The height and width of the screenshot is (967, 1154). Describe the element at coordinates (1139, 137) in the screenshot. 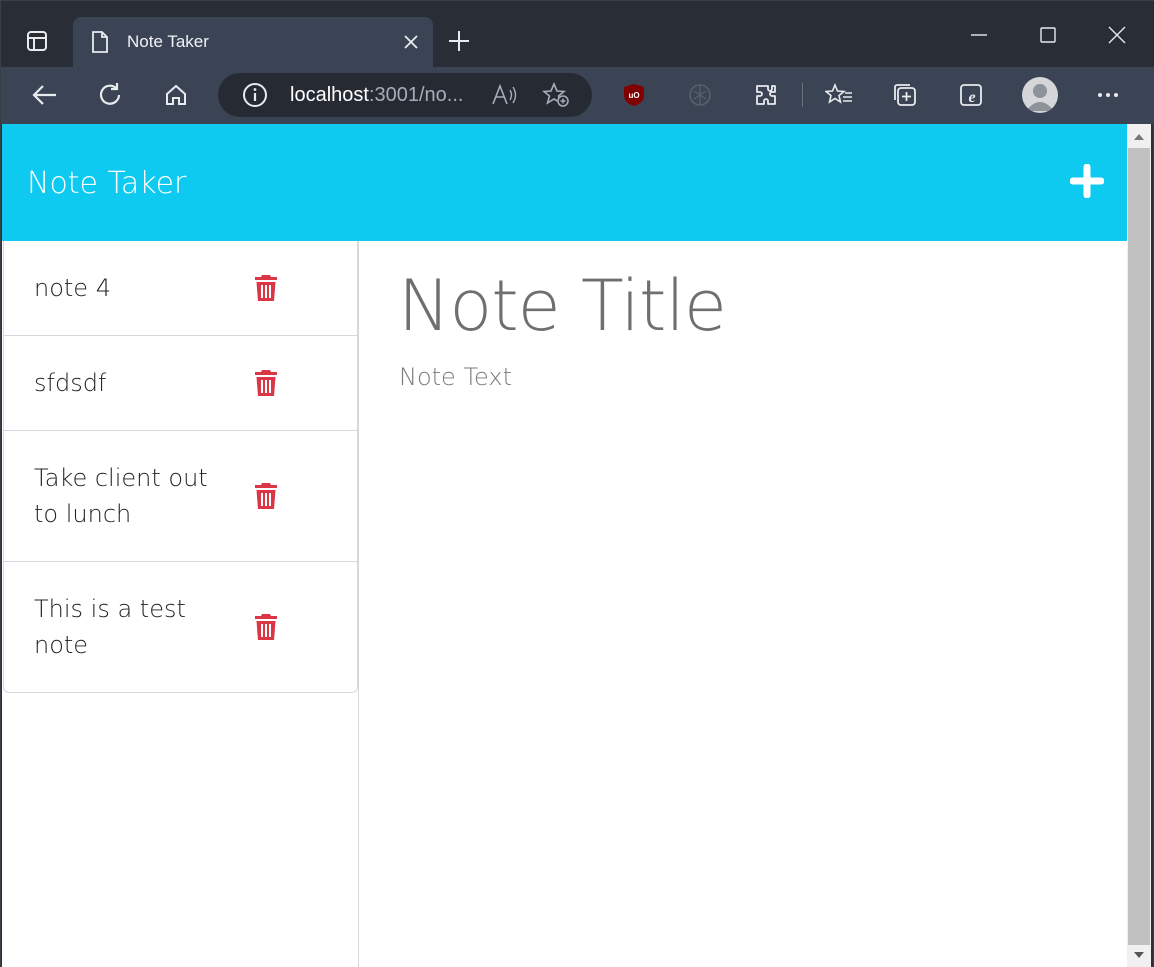

I see `scroll-up-icon` at that location.